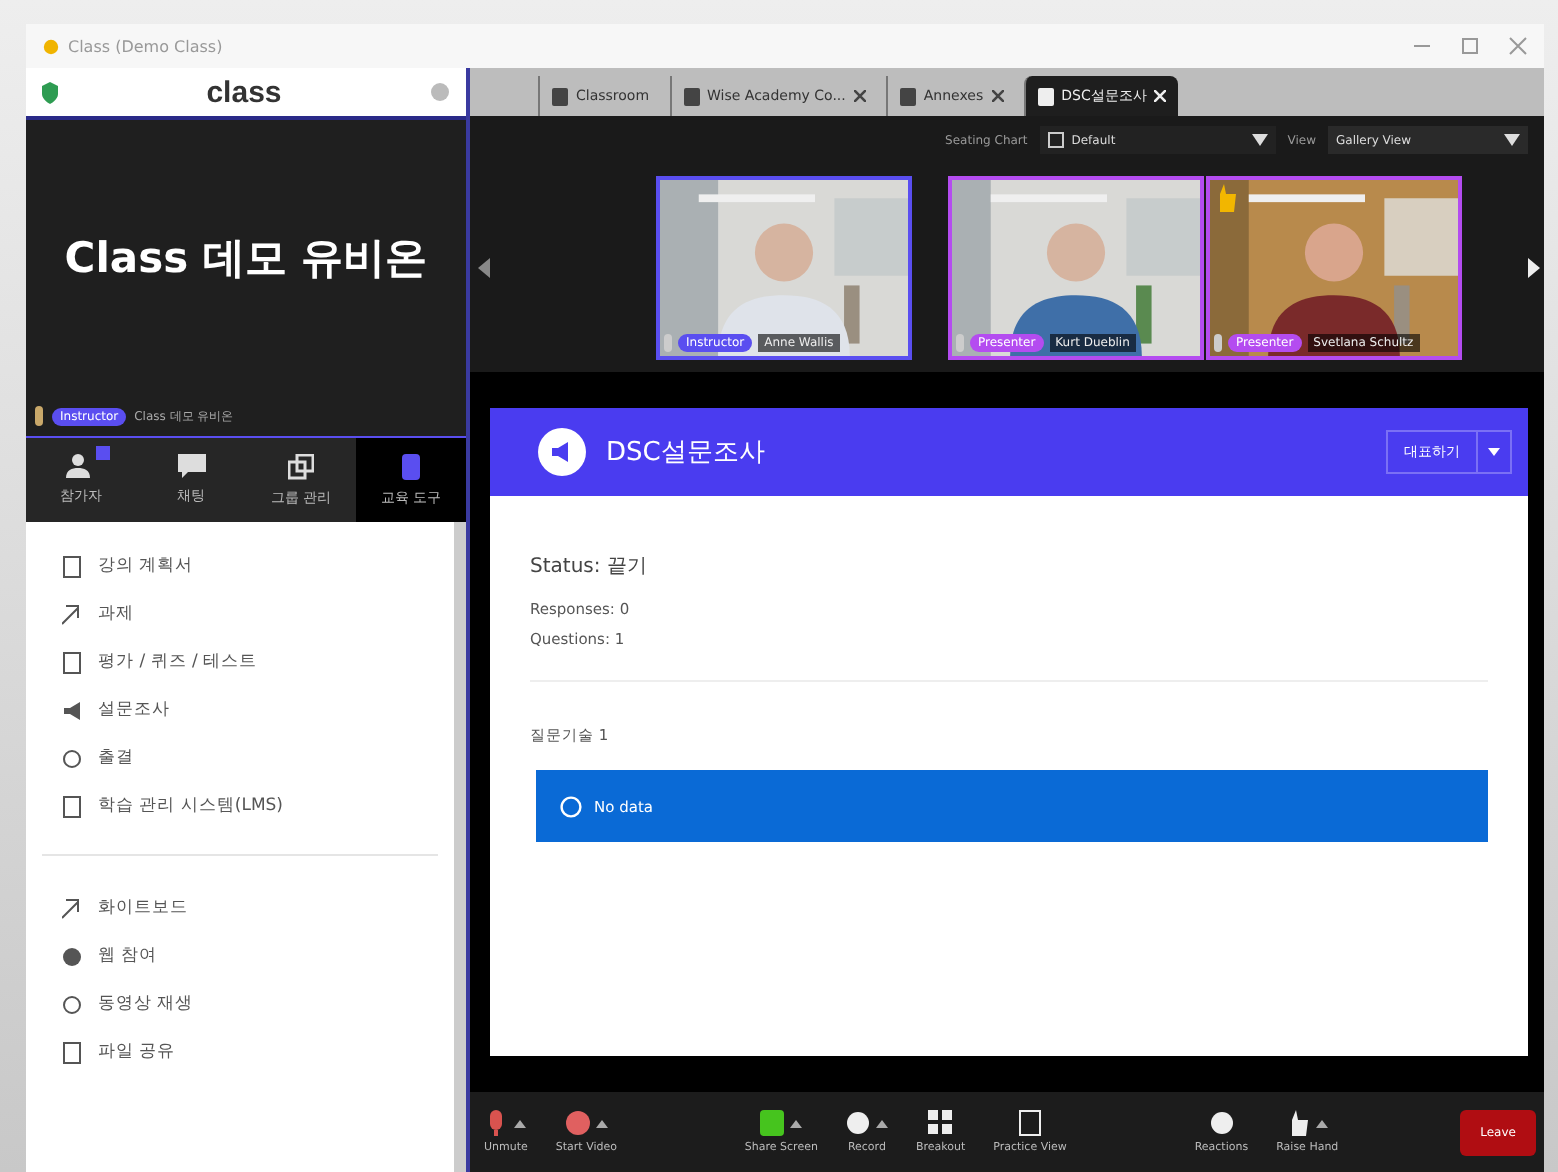  Describe the element at coordinates (145, 46) in the screenshot. I see `window-title: Class (Demo Class)` at that location.